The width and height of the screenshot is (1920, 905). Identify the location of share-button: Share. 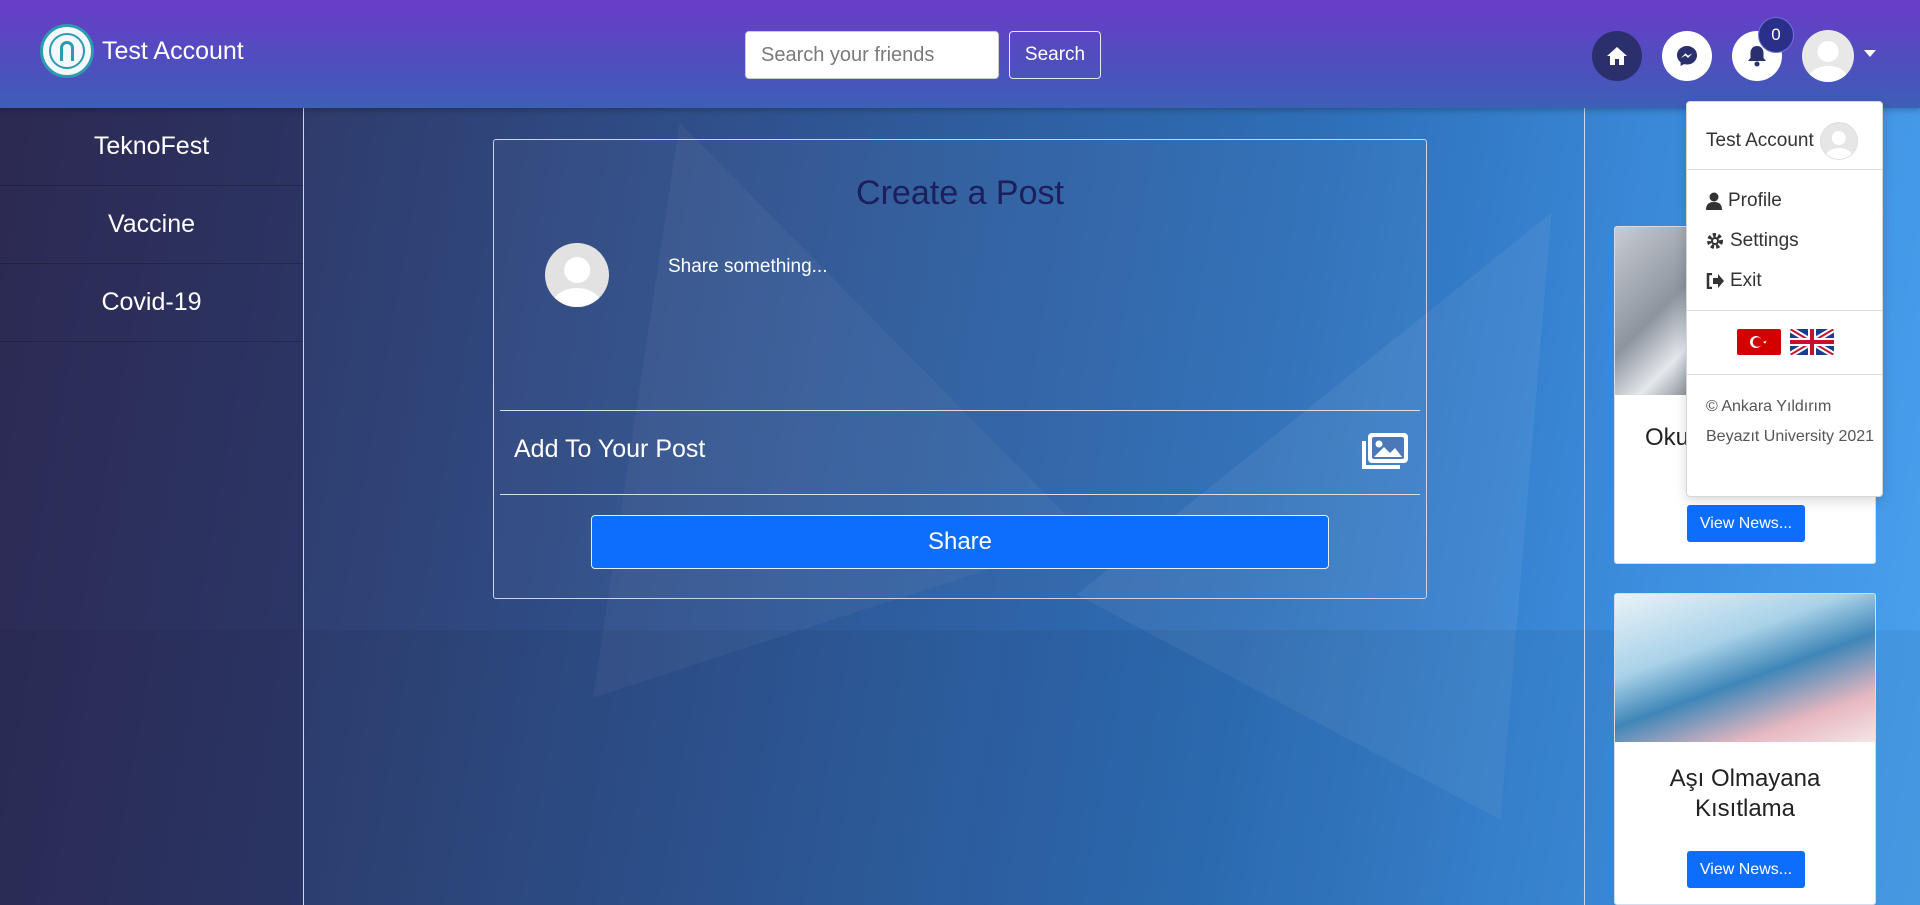
(960, 542).